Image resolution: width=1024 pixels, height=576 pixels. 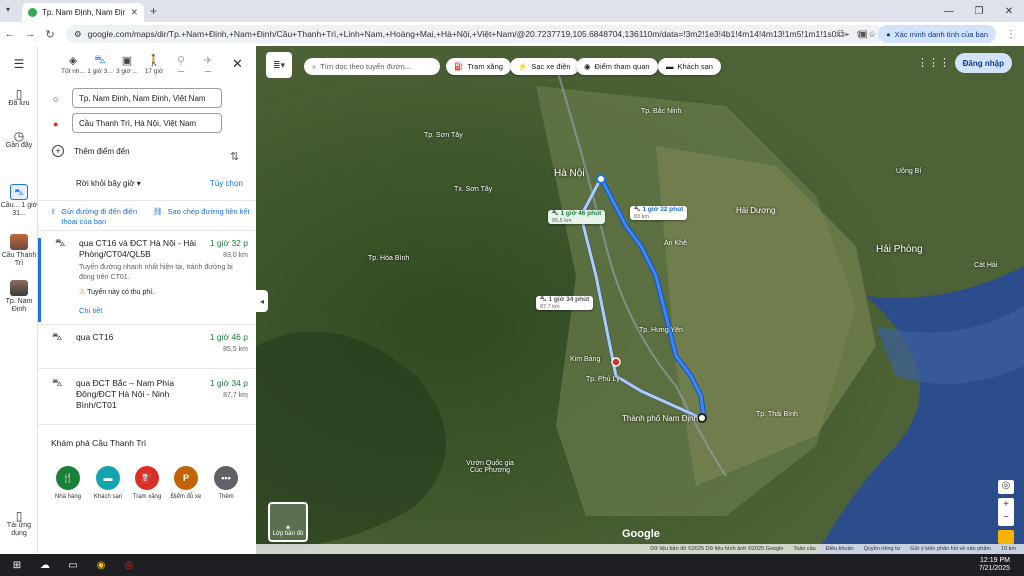 I want to click on destination-input: Cầu Thanh Trì, Hà Nội, Việt Nam, so click(x=147, y=123).